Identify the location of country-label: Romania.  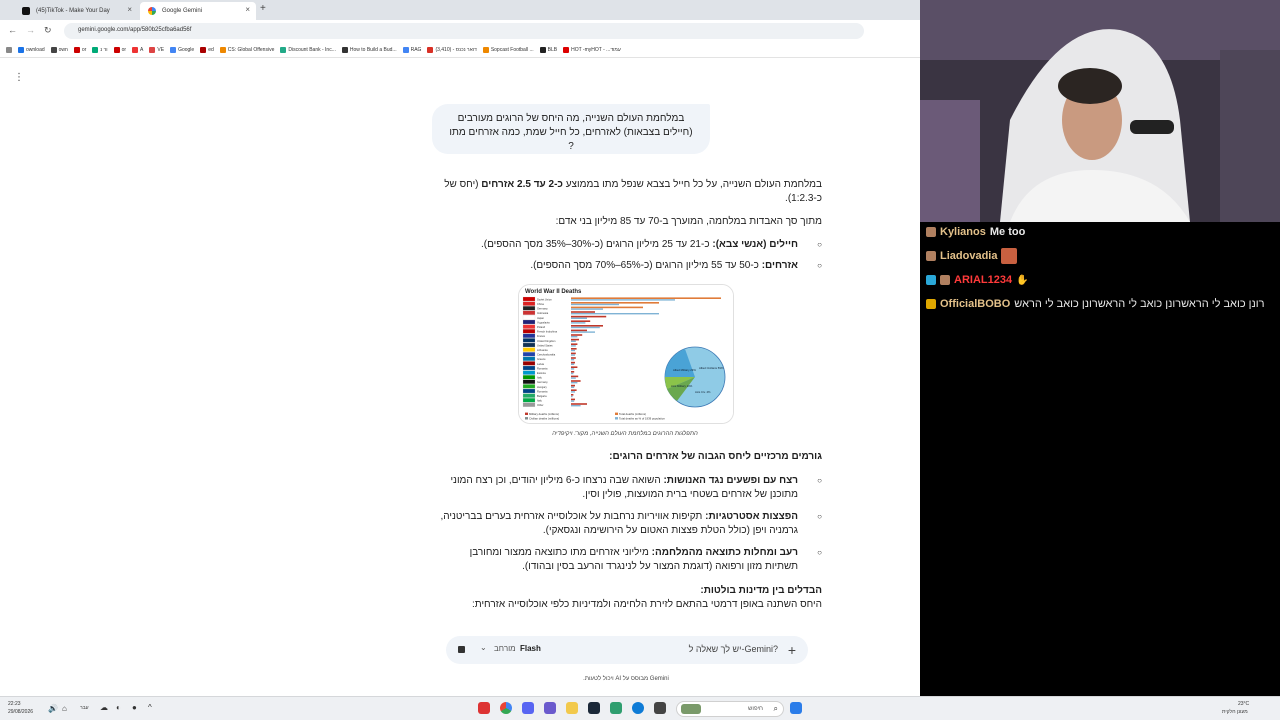
(542, 368).